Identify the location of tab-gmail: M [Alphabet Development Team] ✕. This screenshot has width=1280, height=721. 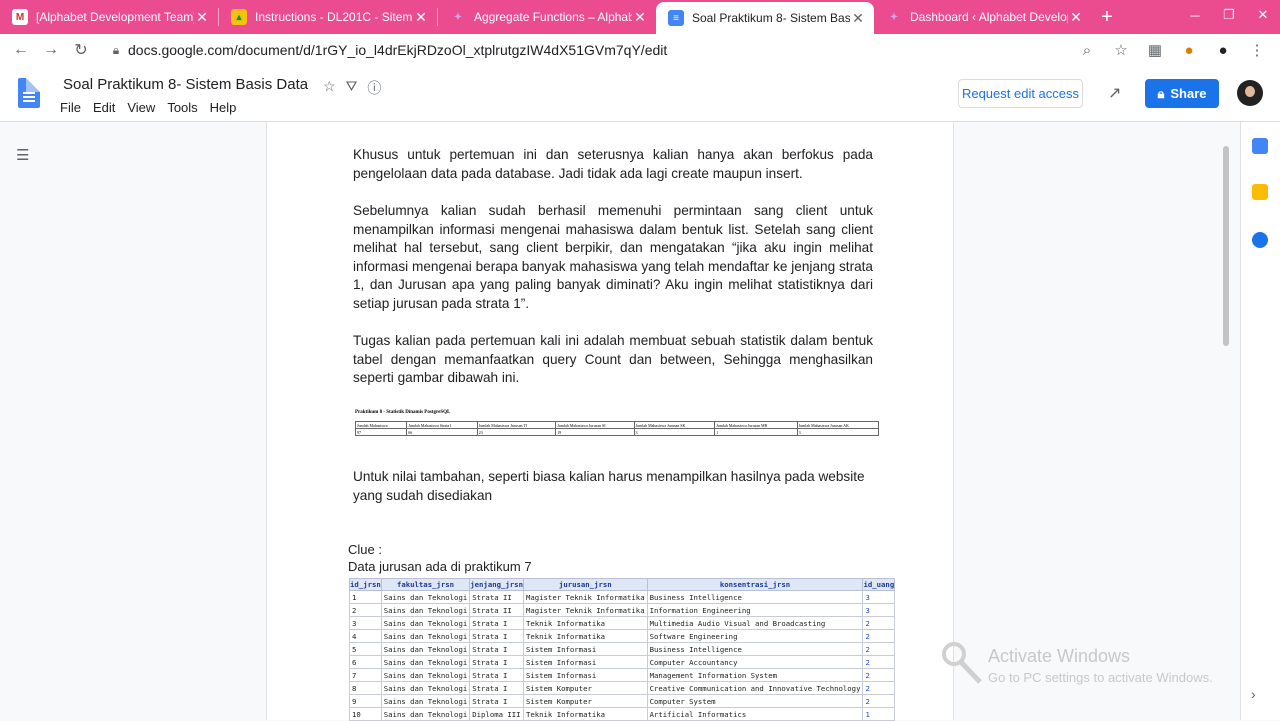
(109, 17).